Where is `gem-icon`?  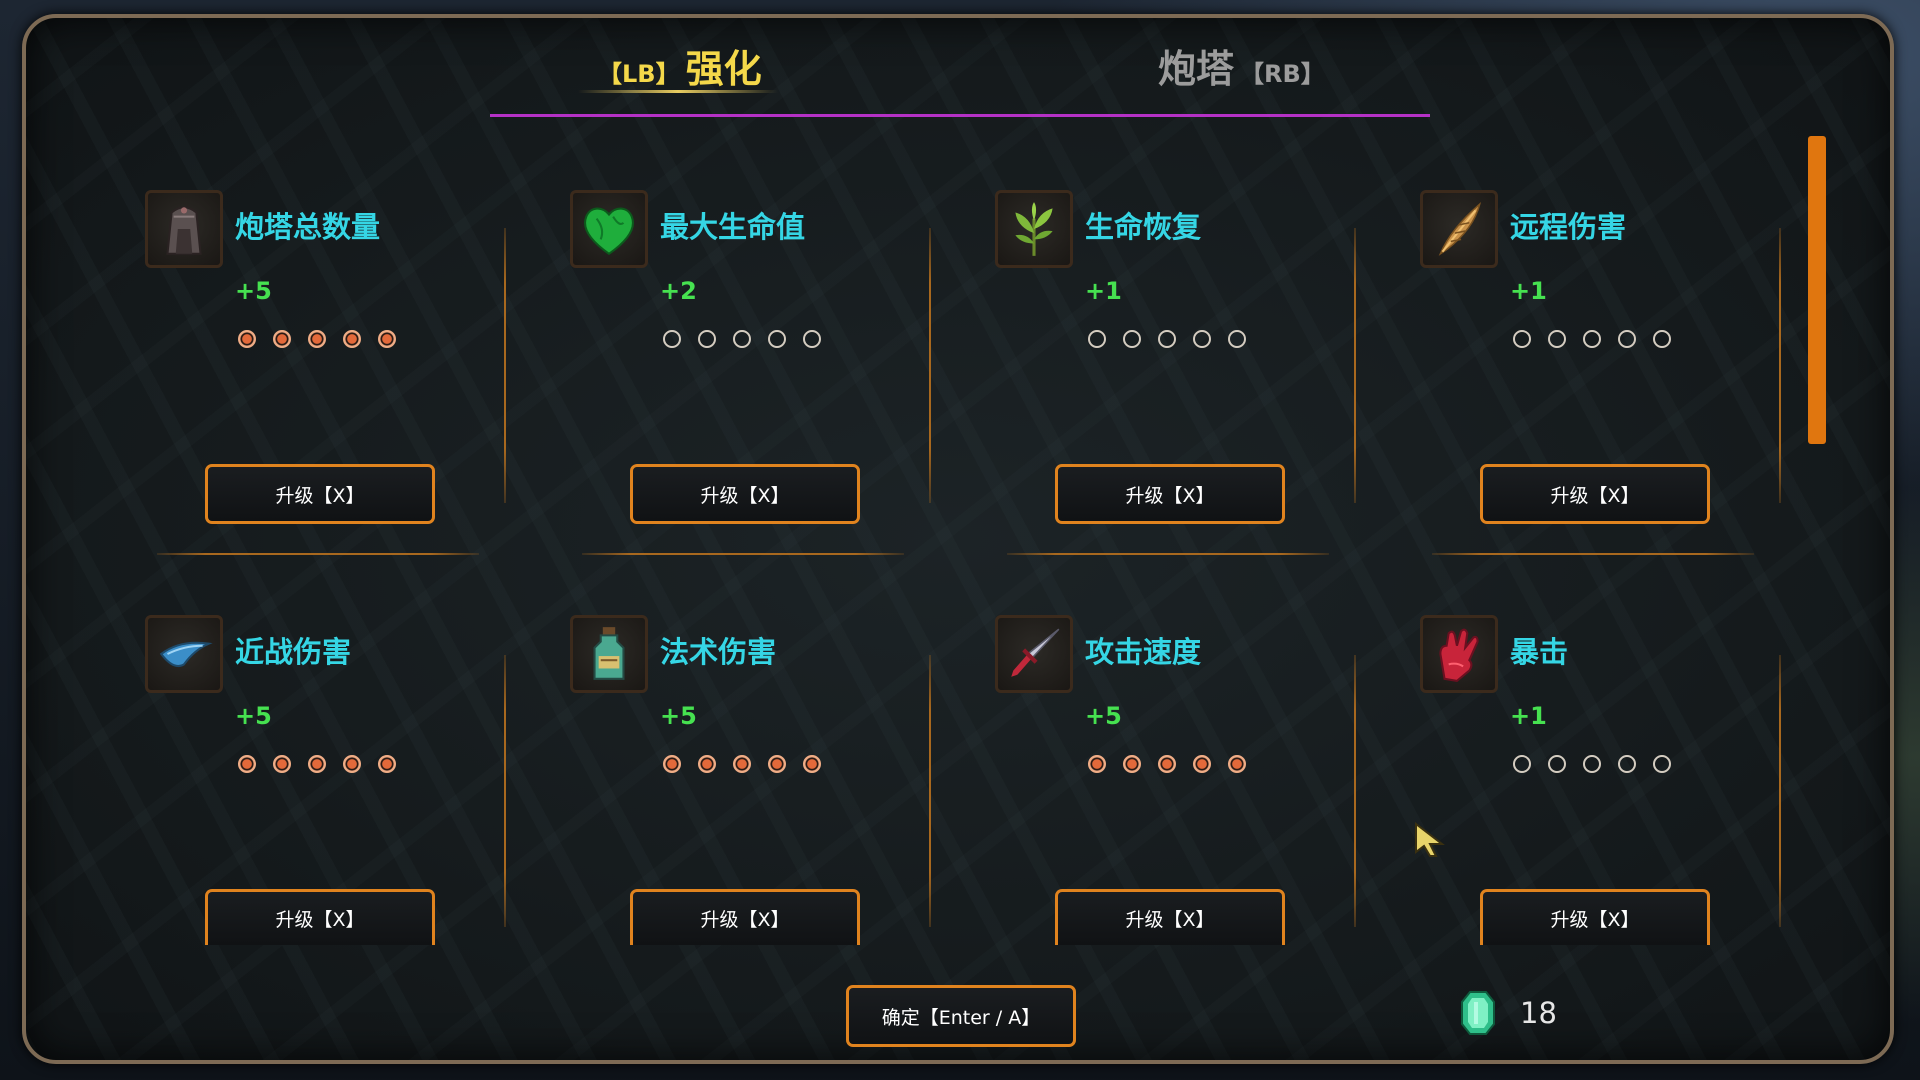 gem-icon is located at coordinates (1478, 1013).